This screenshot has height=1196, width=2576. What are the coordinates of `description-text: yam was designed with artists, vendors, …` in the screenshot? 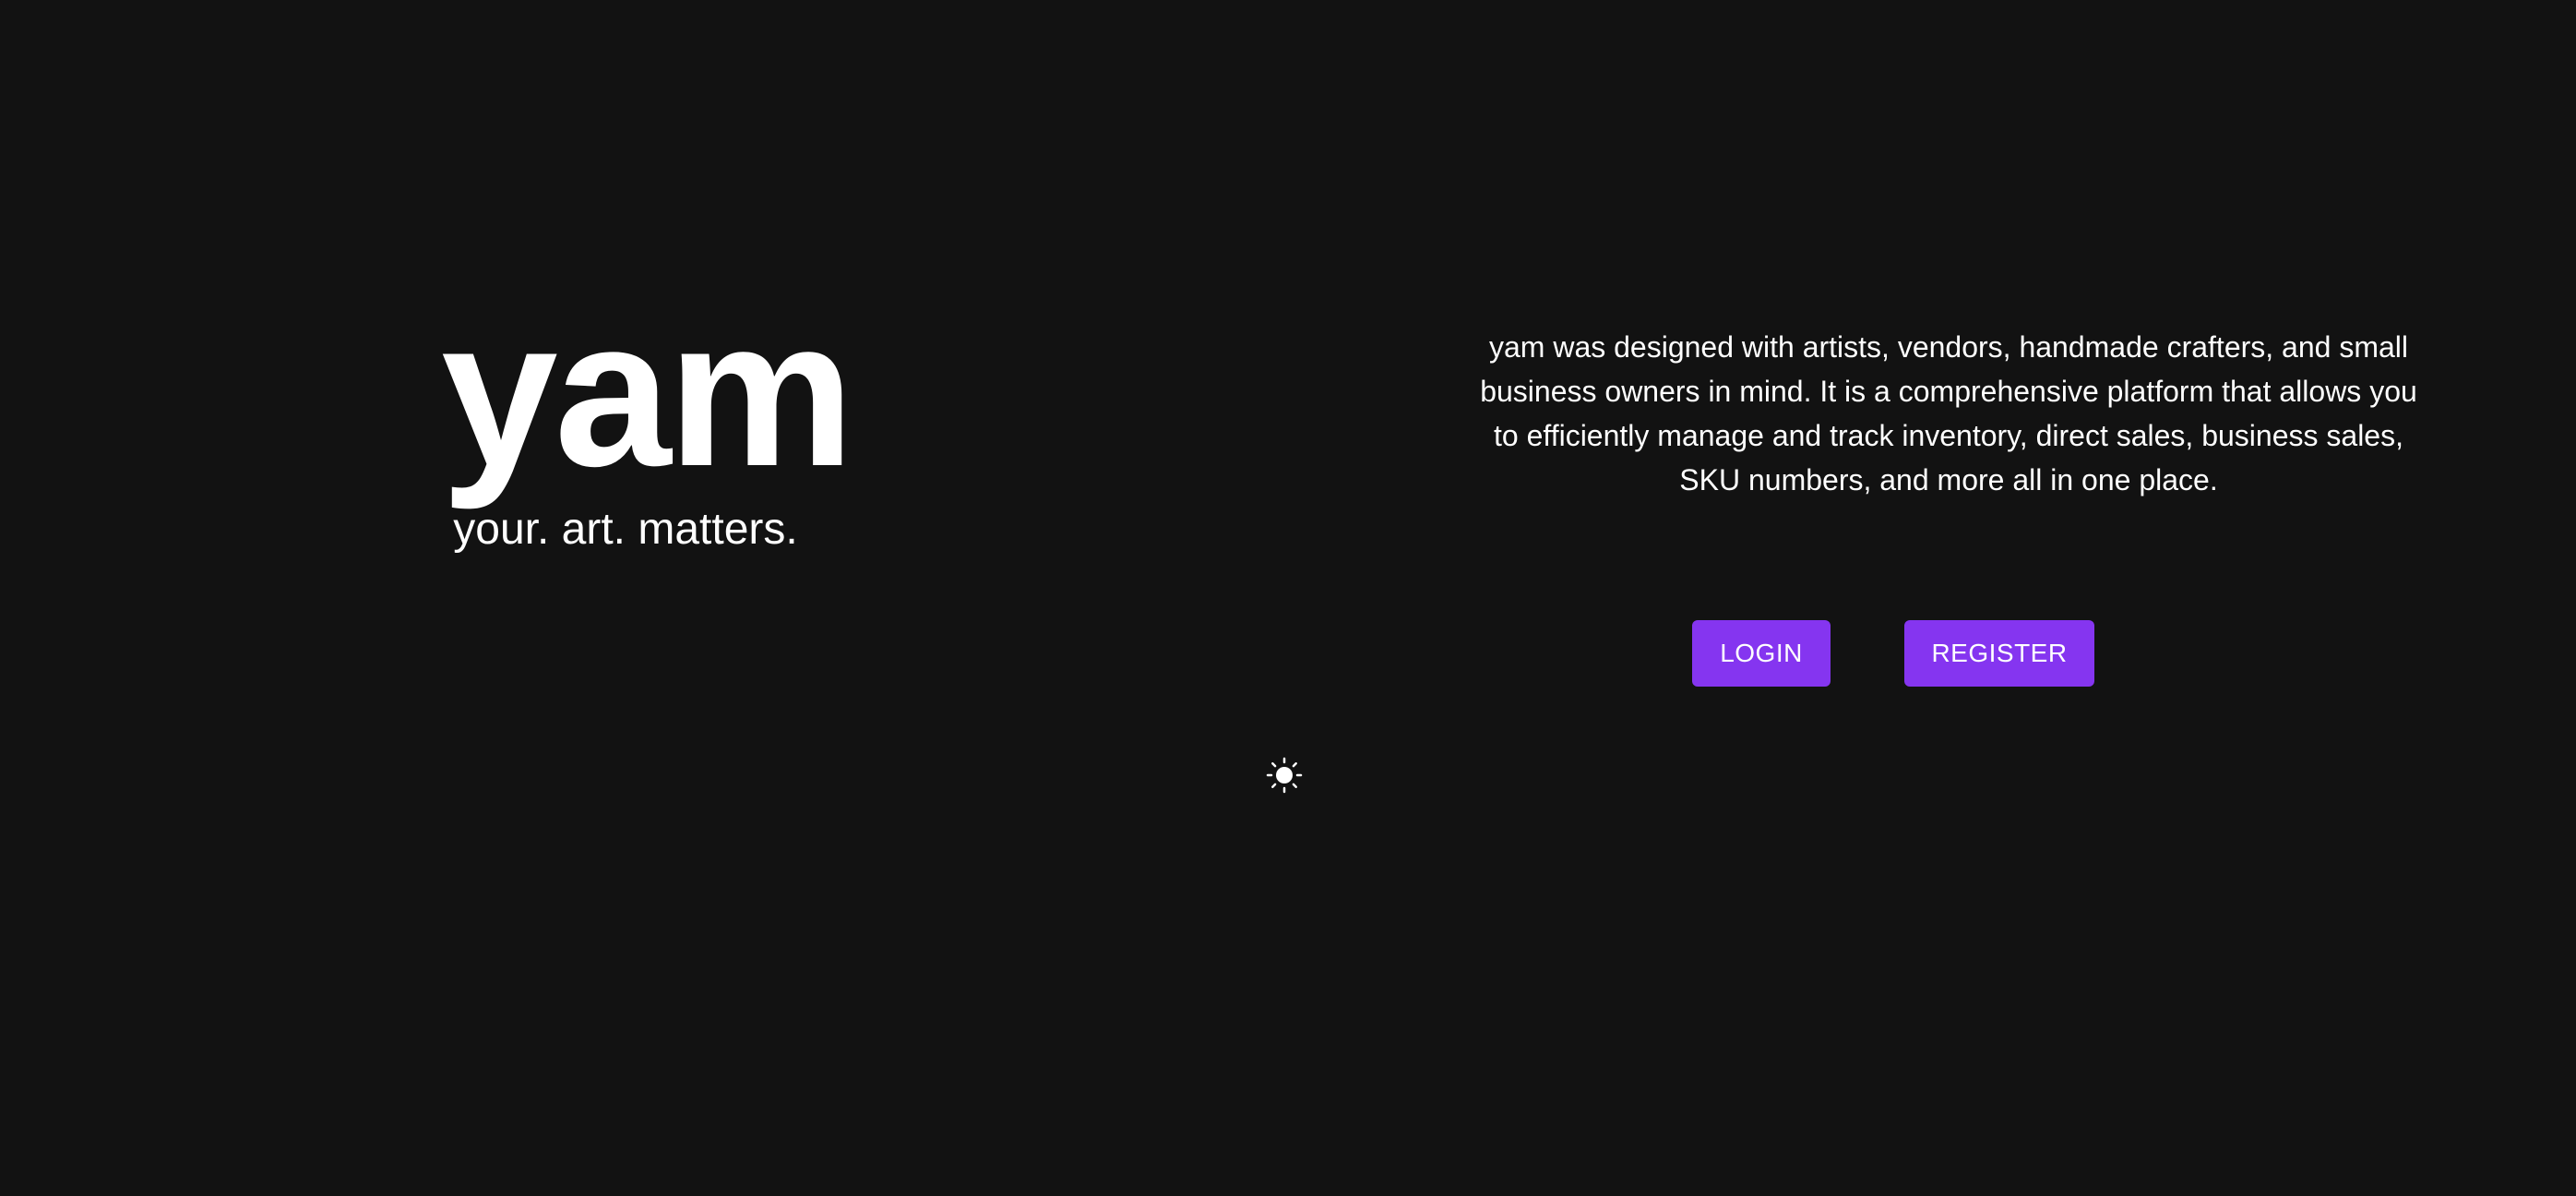 It's located at (1948, 413).